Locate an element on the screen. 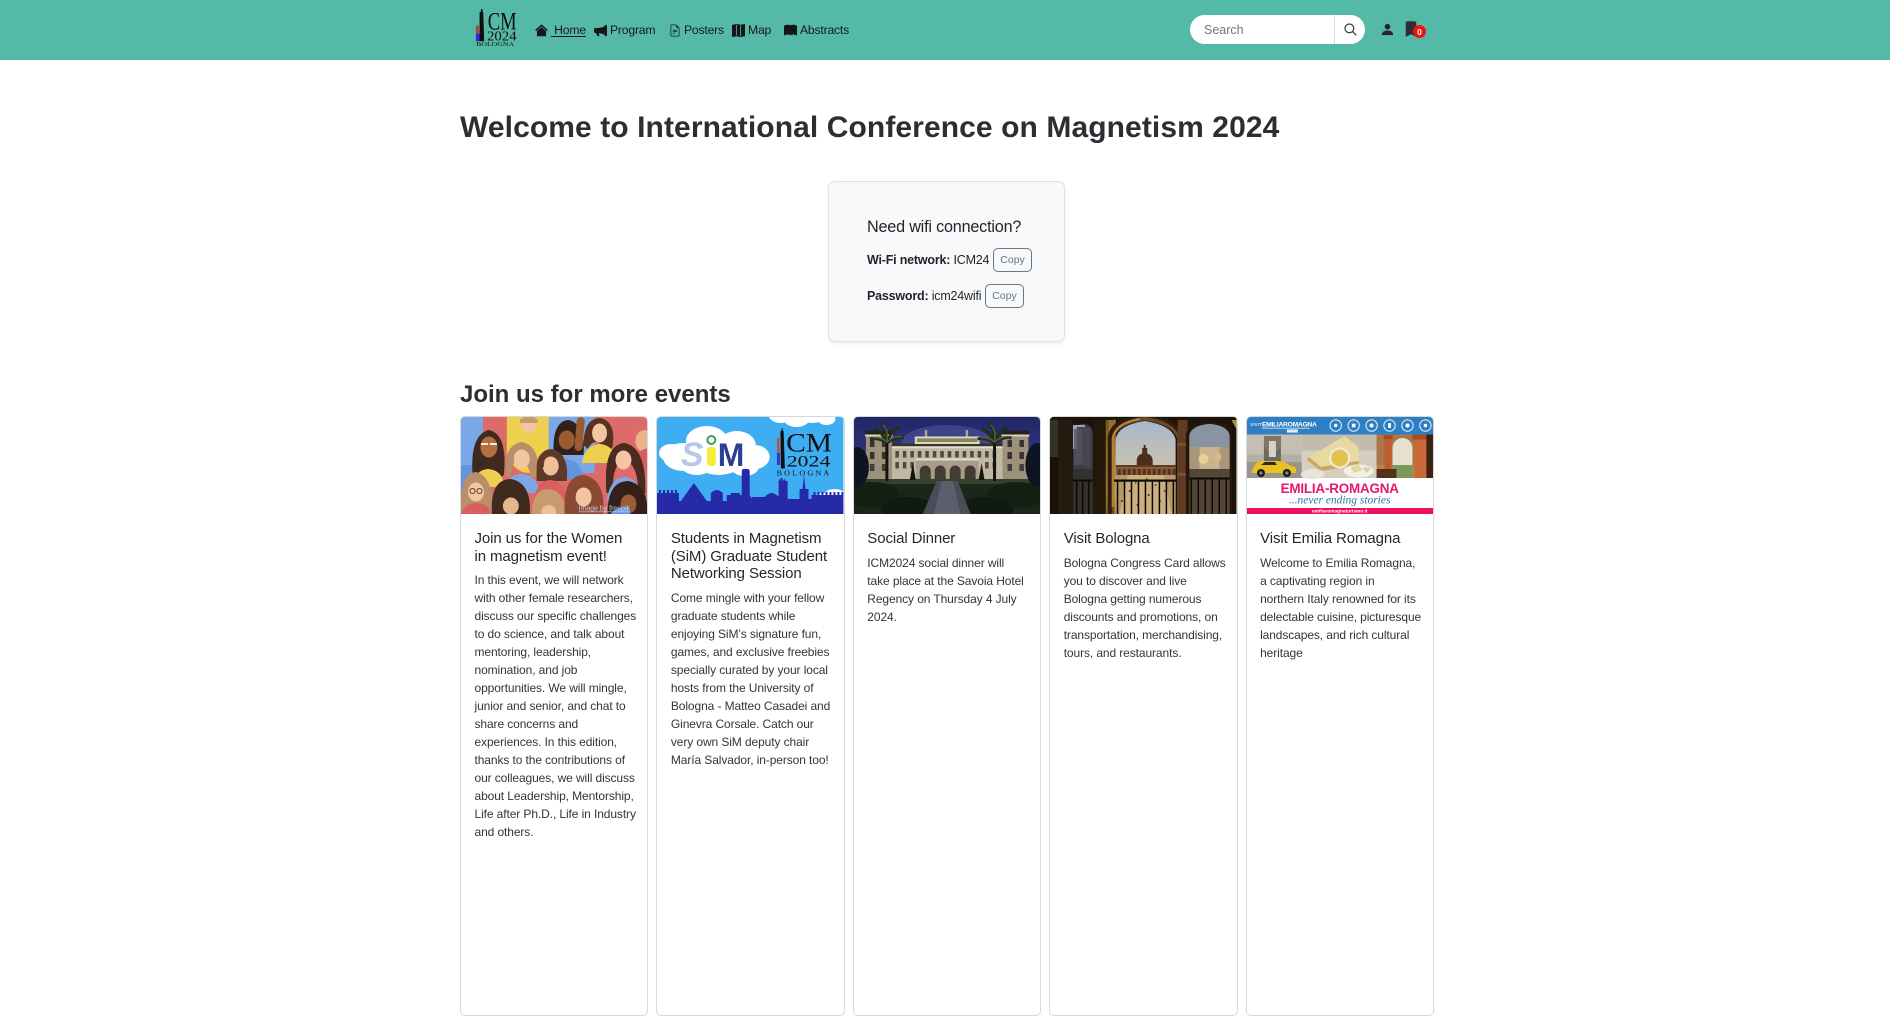  svg-text: Image by freepik is located at coordinates (605, 508).